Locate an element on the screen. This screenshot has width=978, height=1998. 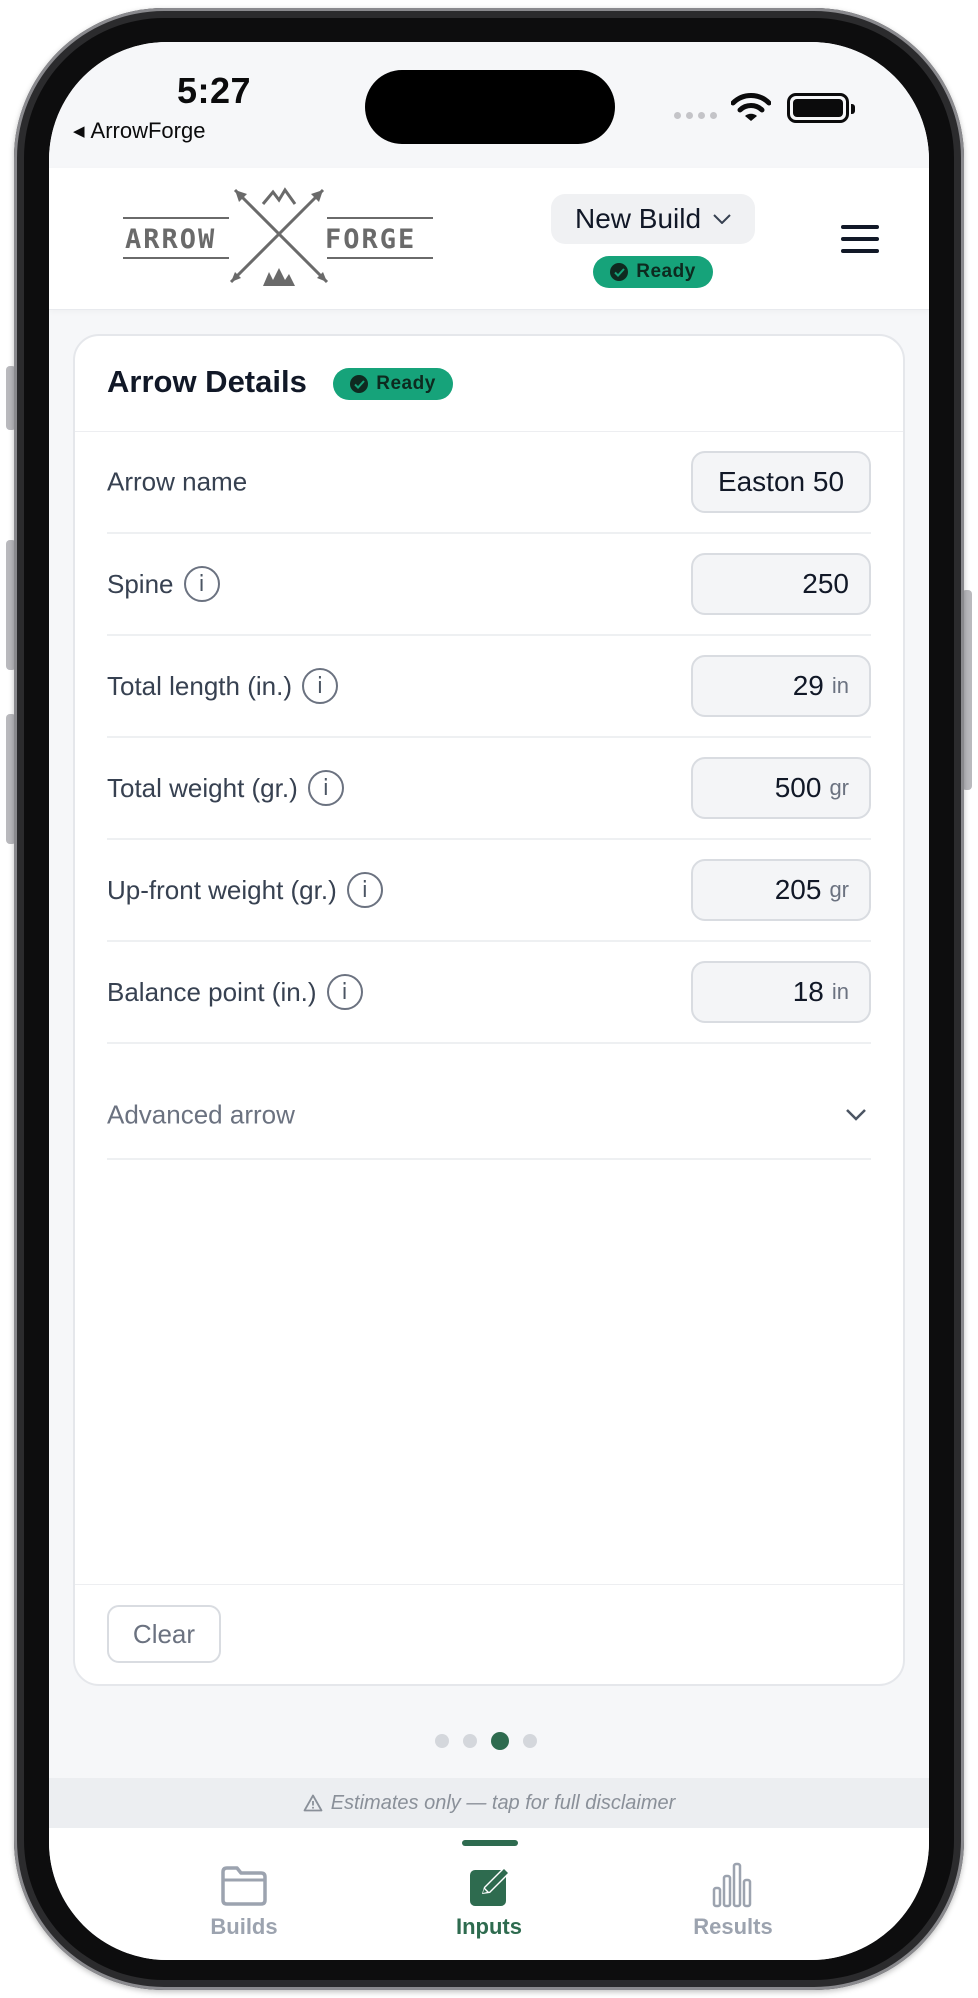
field-row-balance-point: Balance point (in.) i 18 in is located at coordinates (489, 993).